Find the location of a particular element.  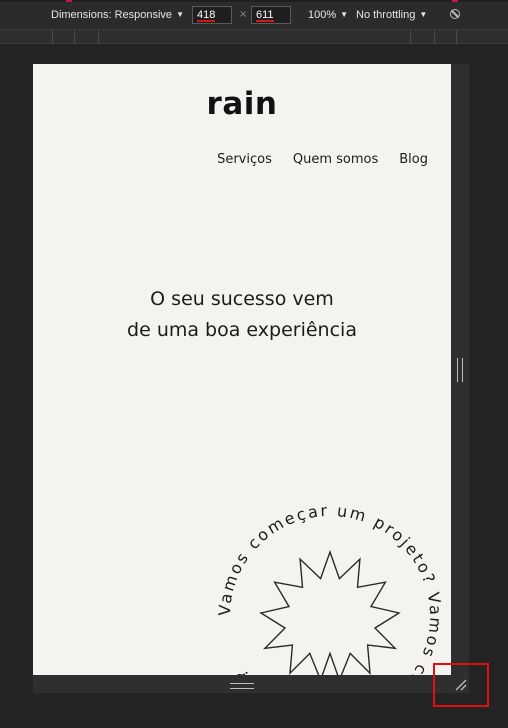

height-highlight is located at coordinates (265, 21).